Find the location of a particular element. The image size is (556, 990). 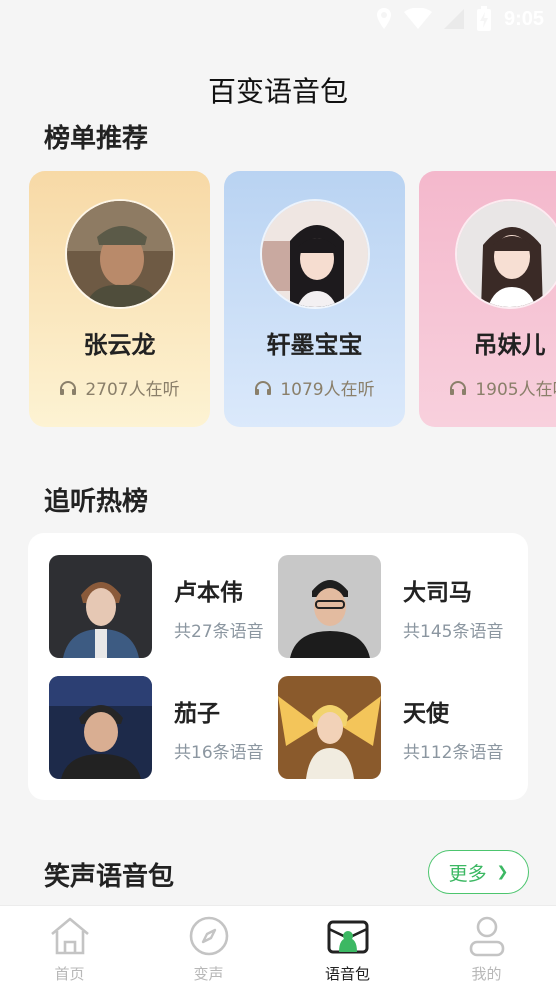

ranking-card-listeners: 2707人在听 is located at coordinates (119, 387).